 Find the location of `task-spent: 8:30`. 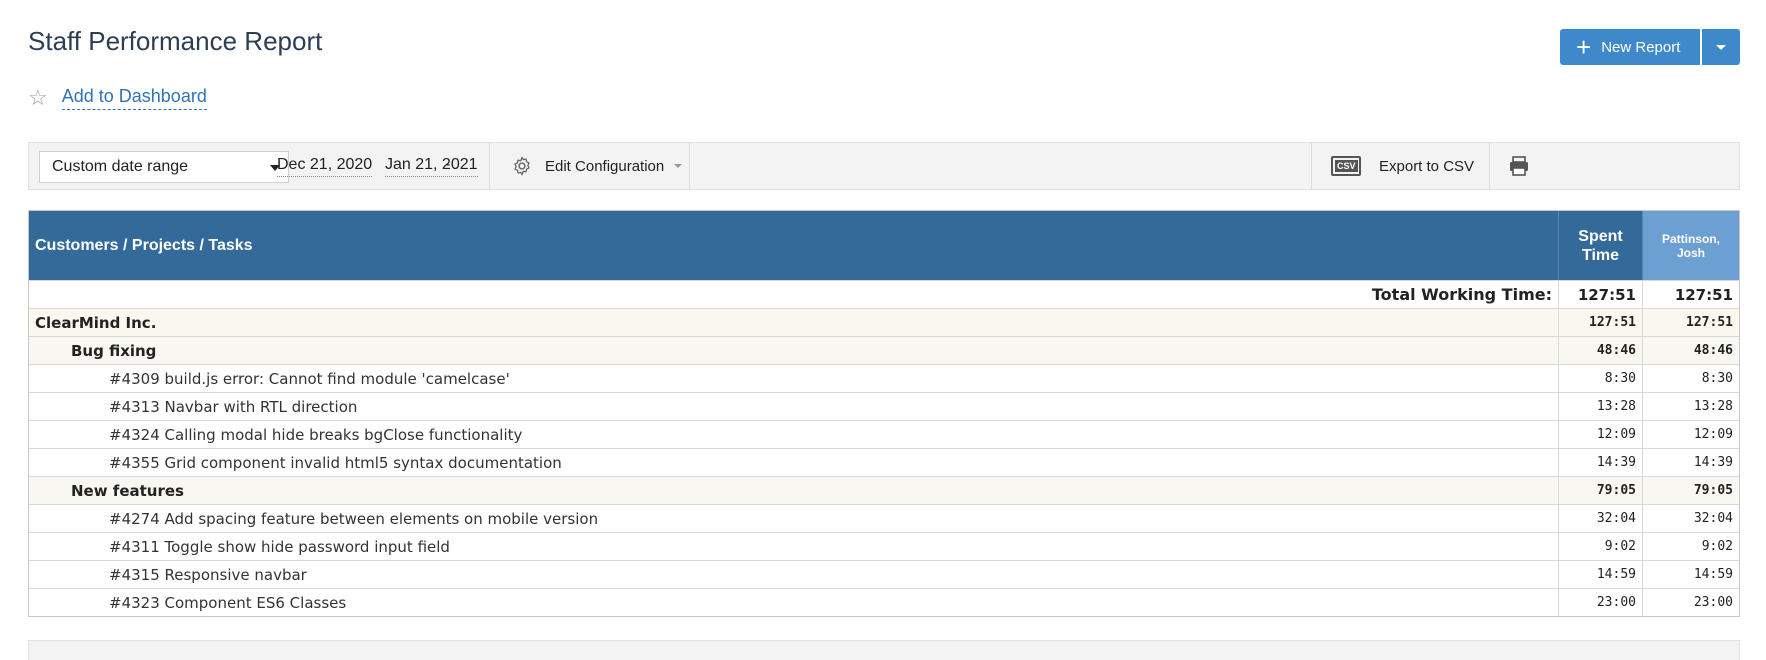

task-spent: 8:30 is located at coordinates (1601, 378).